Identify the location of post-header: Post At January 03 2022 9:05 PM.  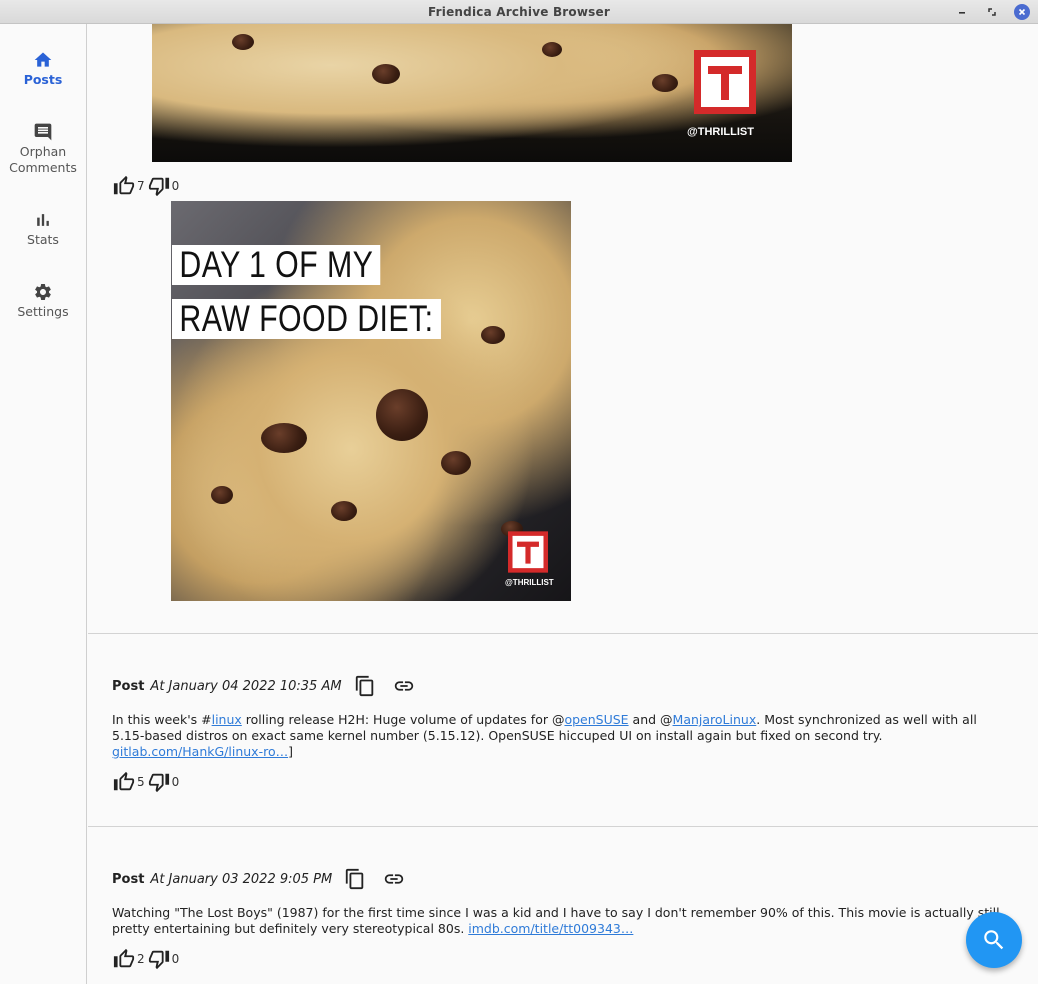
(266, 879).